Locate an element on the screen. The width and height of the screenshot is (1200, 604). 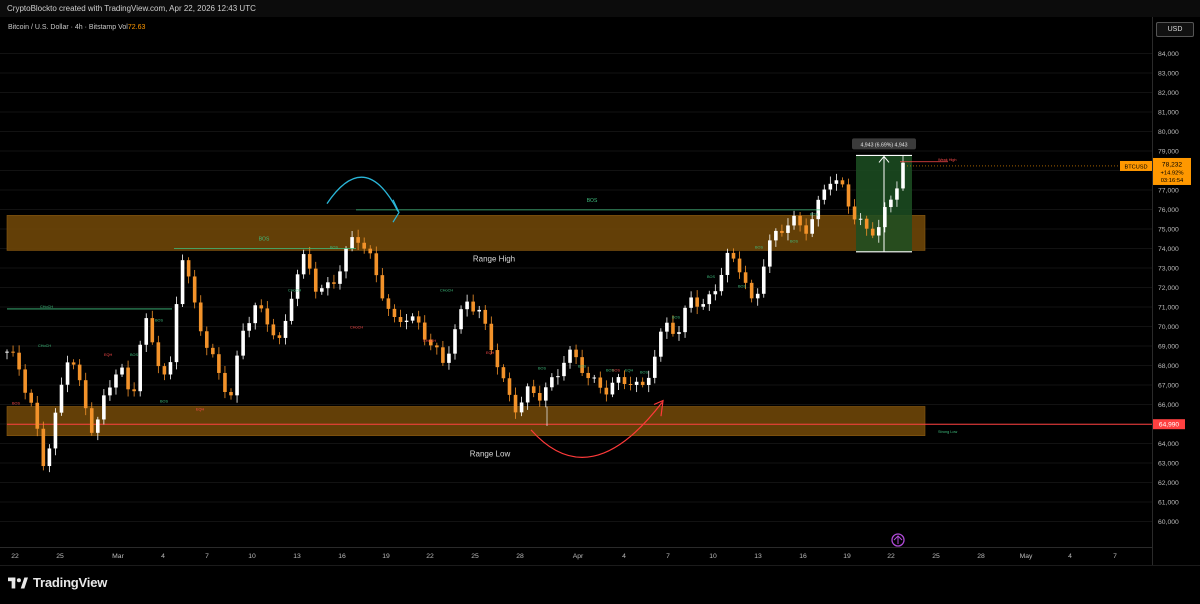
x-tick-label: May is located at coordinates (1026, 556).